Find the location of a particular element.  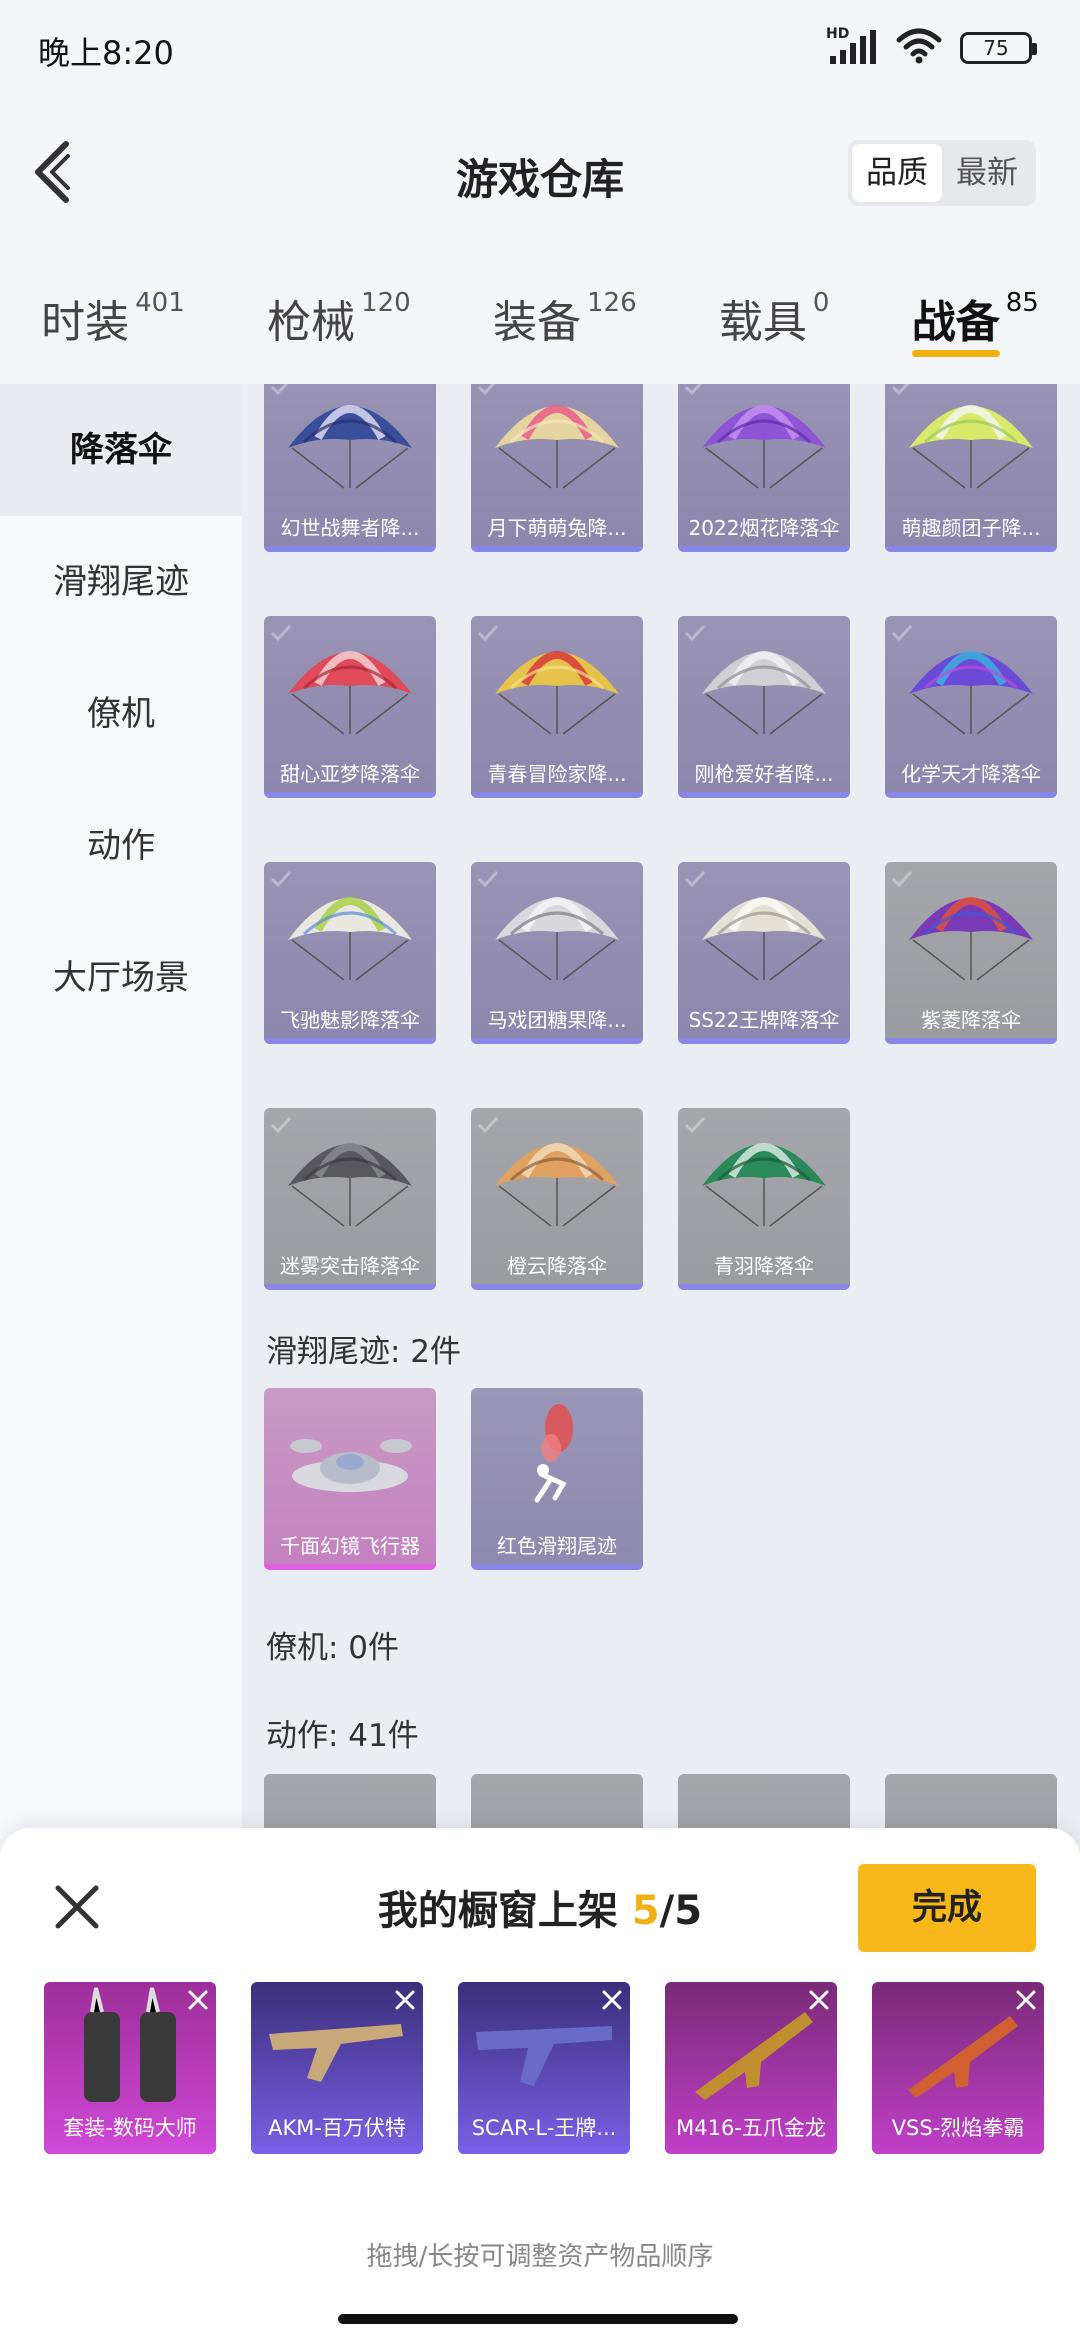

item-name: 青羽降落伞 is located at coordinates (764, 1266).